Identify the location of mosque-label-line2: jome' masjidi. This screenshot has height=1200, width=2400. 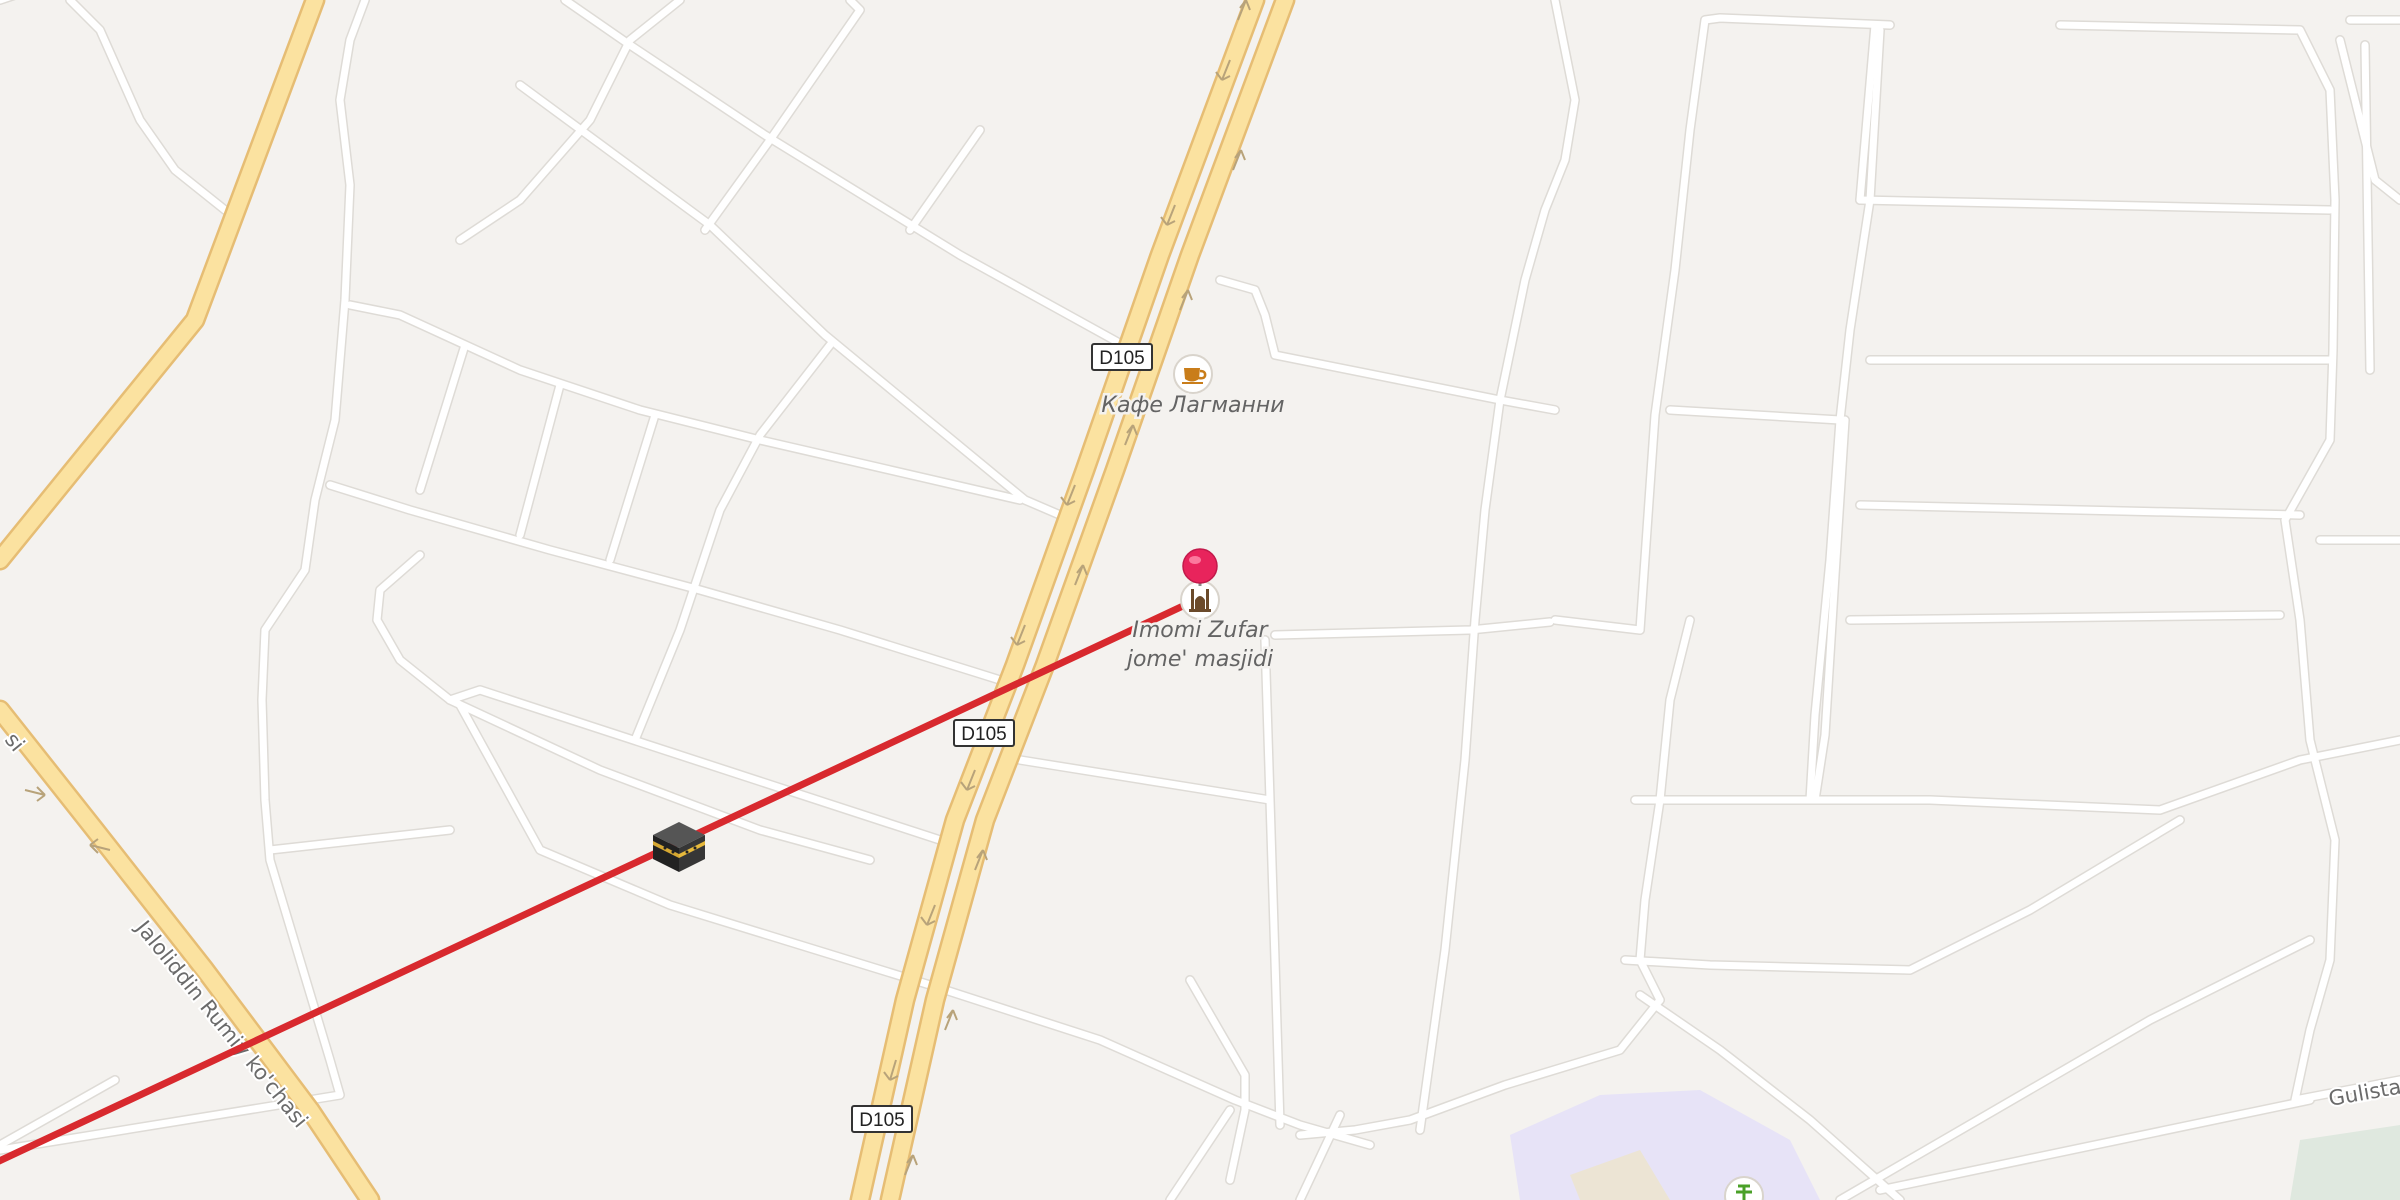
(1198, 659).